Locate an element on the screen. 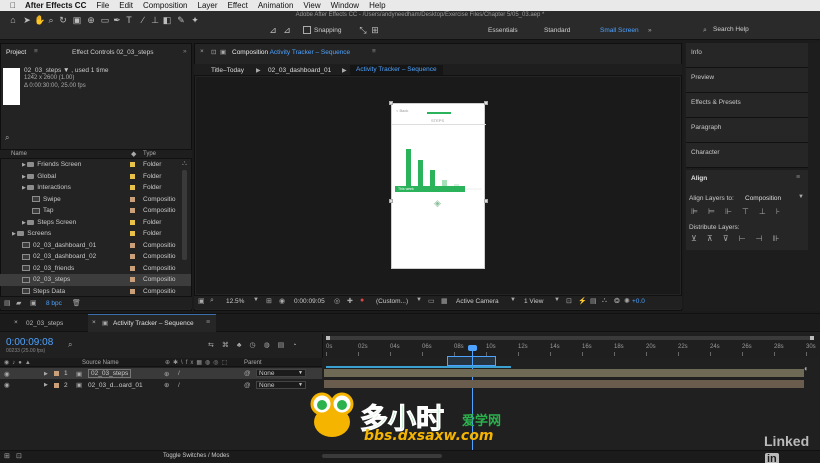 The width and height of the screenshot is (820, 463). menu-help: Help is located at coordinates (377, 5).